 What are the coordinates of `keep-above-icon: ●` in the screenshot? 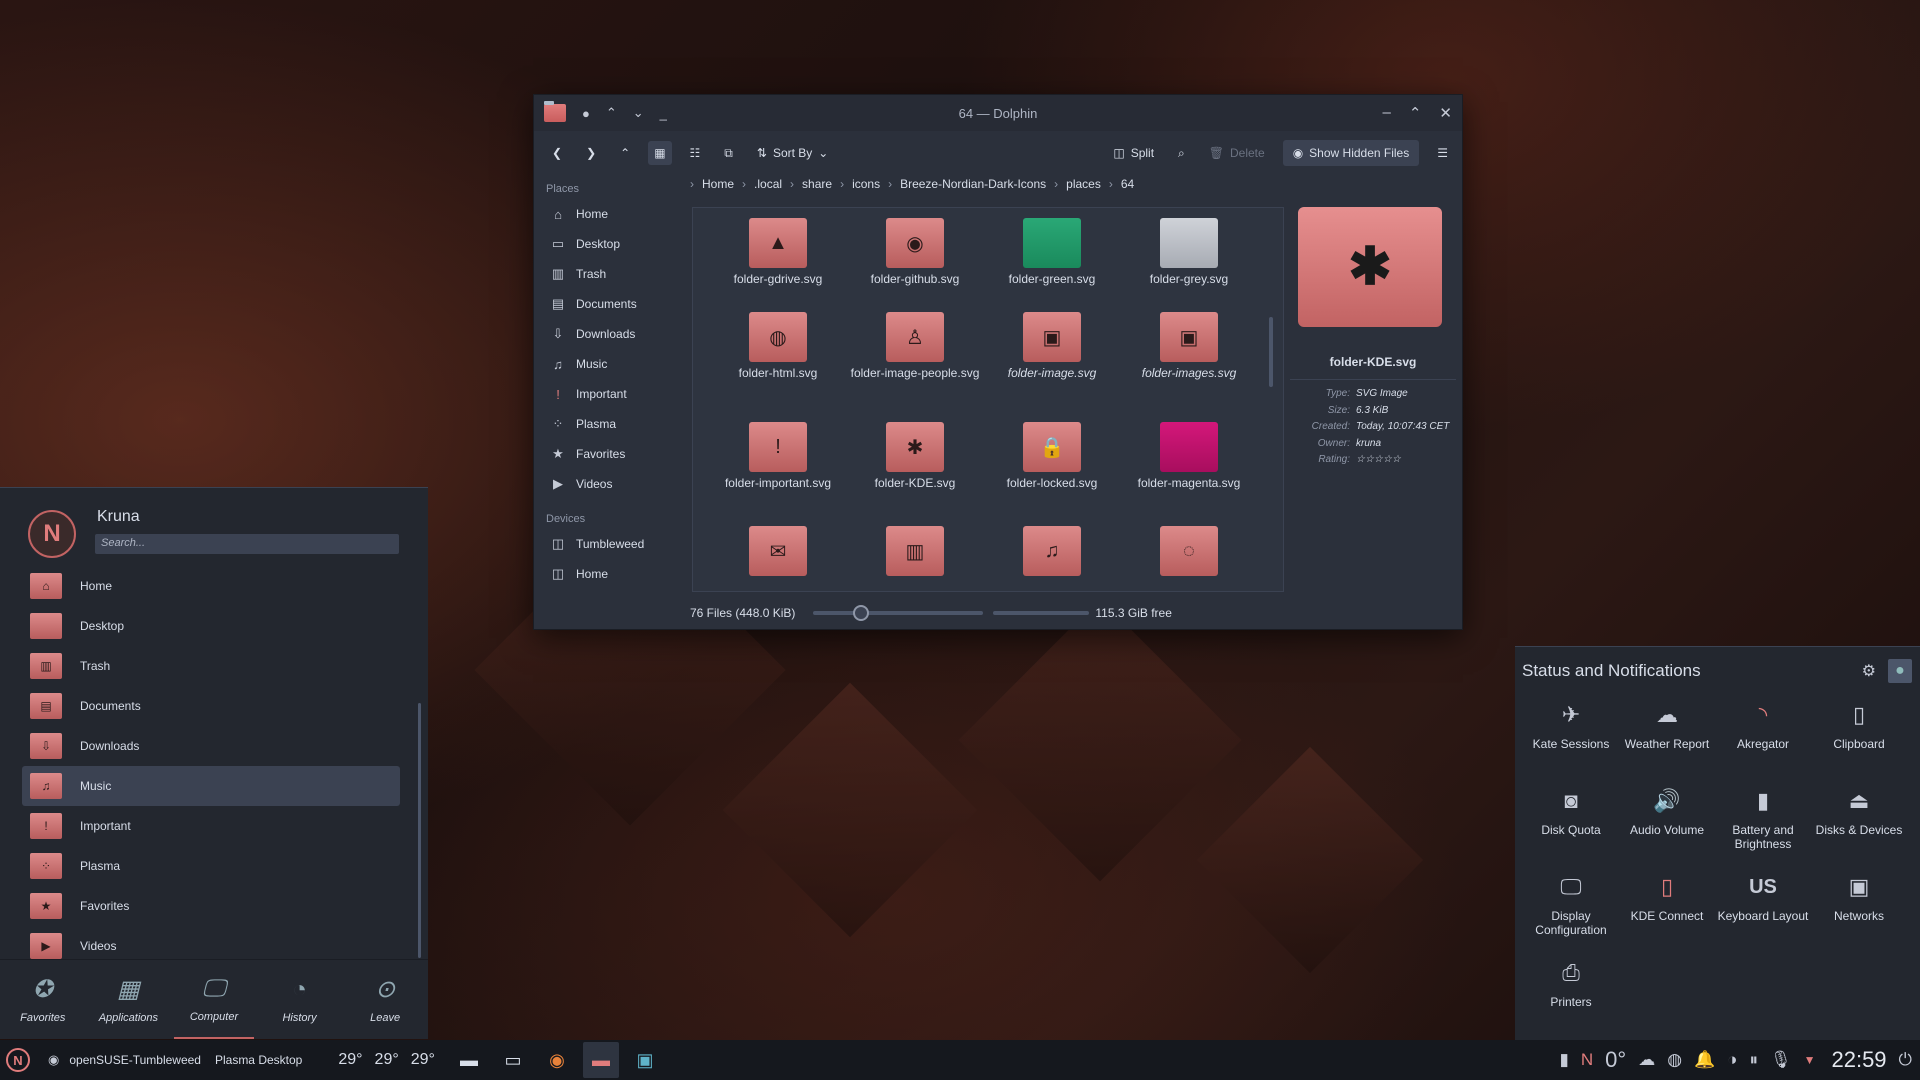 It's located at (586, 113).